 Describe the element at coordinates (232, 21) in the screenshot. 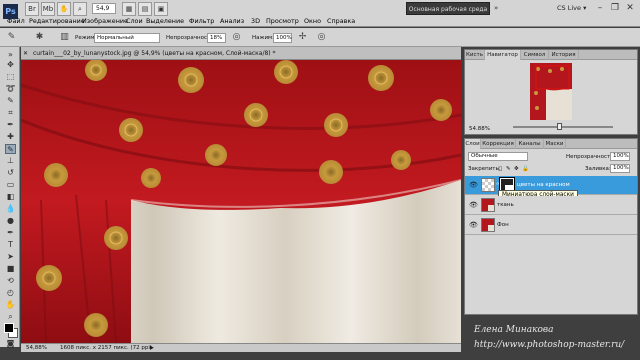

I see `menu-analysis: Анализ` at that location.